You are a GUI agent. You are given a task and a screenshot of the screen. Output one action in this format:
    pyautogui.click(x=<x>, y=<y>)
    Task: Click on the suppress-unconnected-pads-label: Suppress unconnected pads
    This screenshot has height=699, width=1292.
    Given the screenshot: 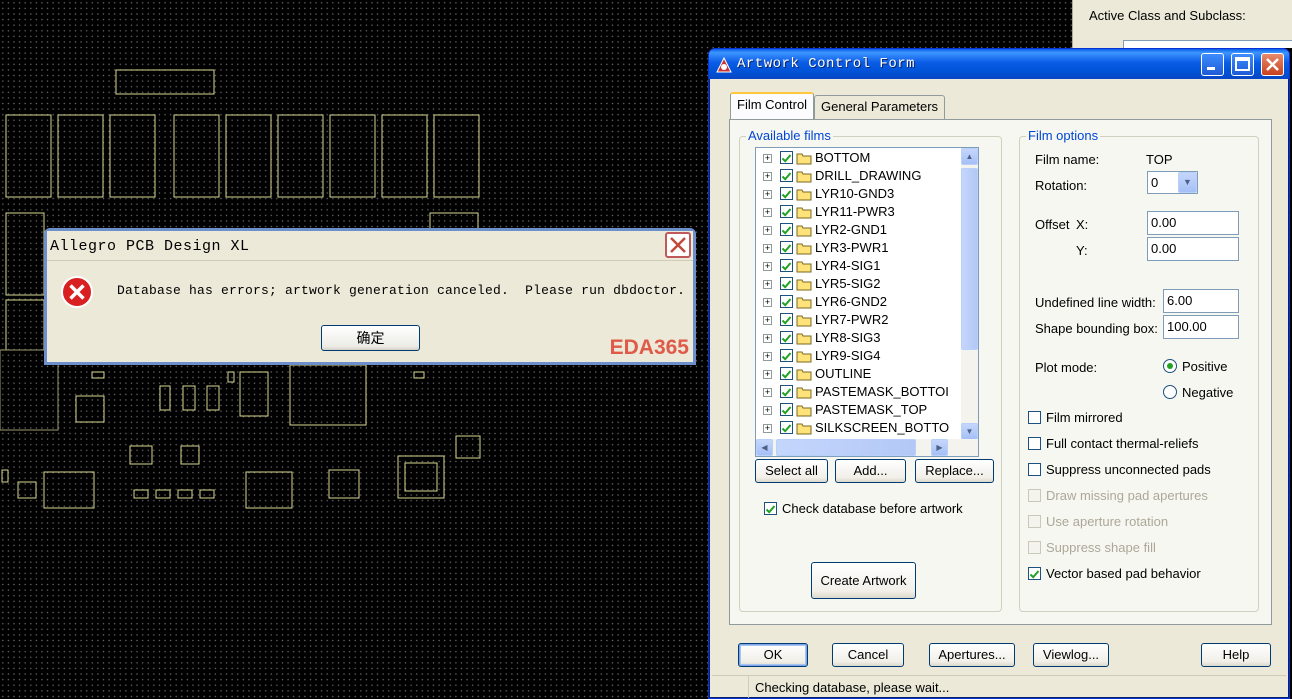 What is the action you would take?
    pyautogui.click(x=1128, y=469)
    